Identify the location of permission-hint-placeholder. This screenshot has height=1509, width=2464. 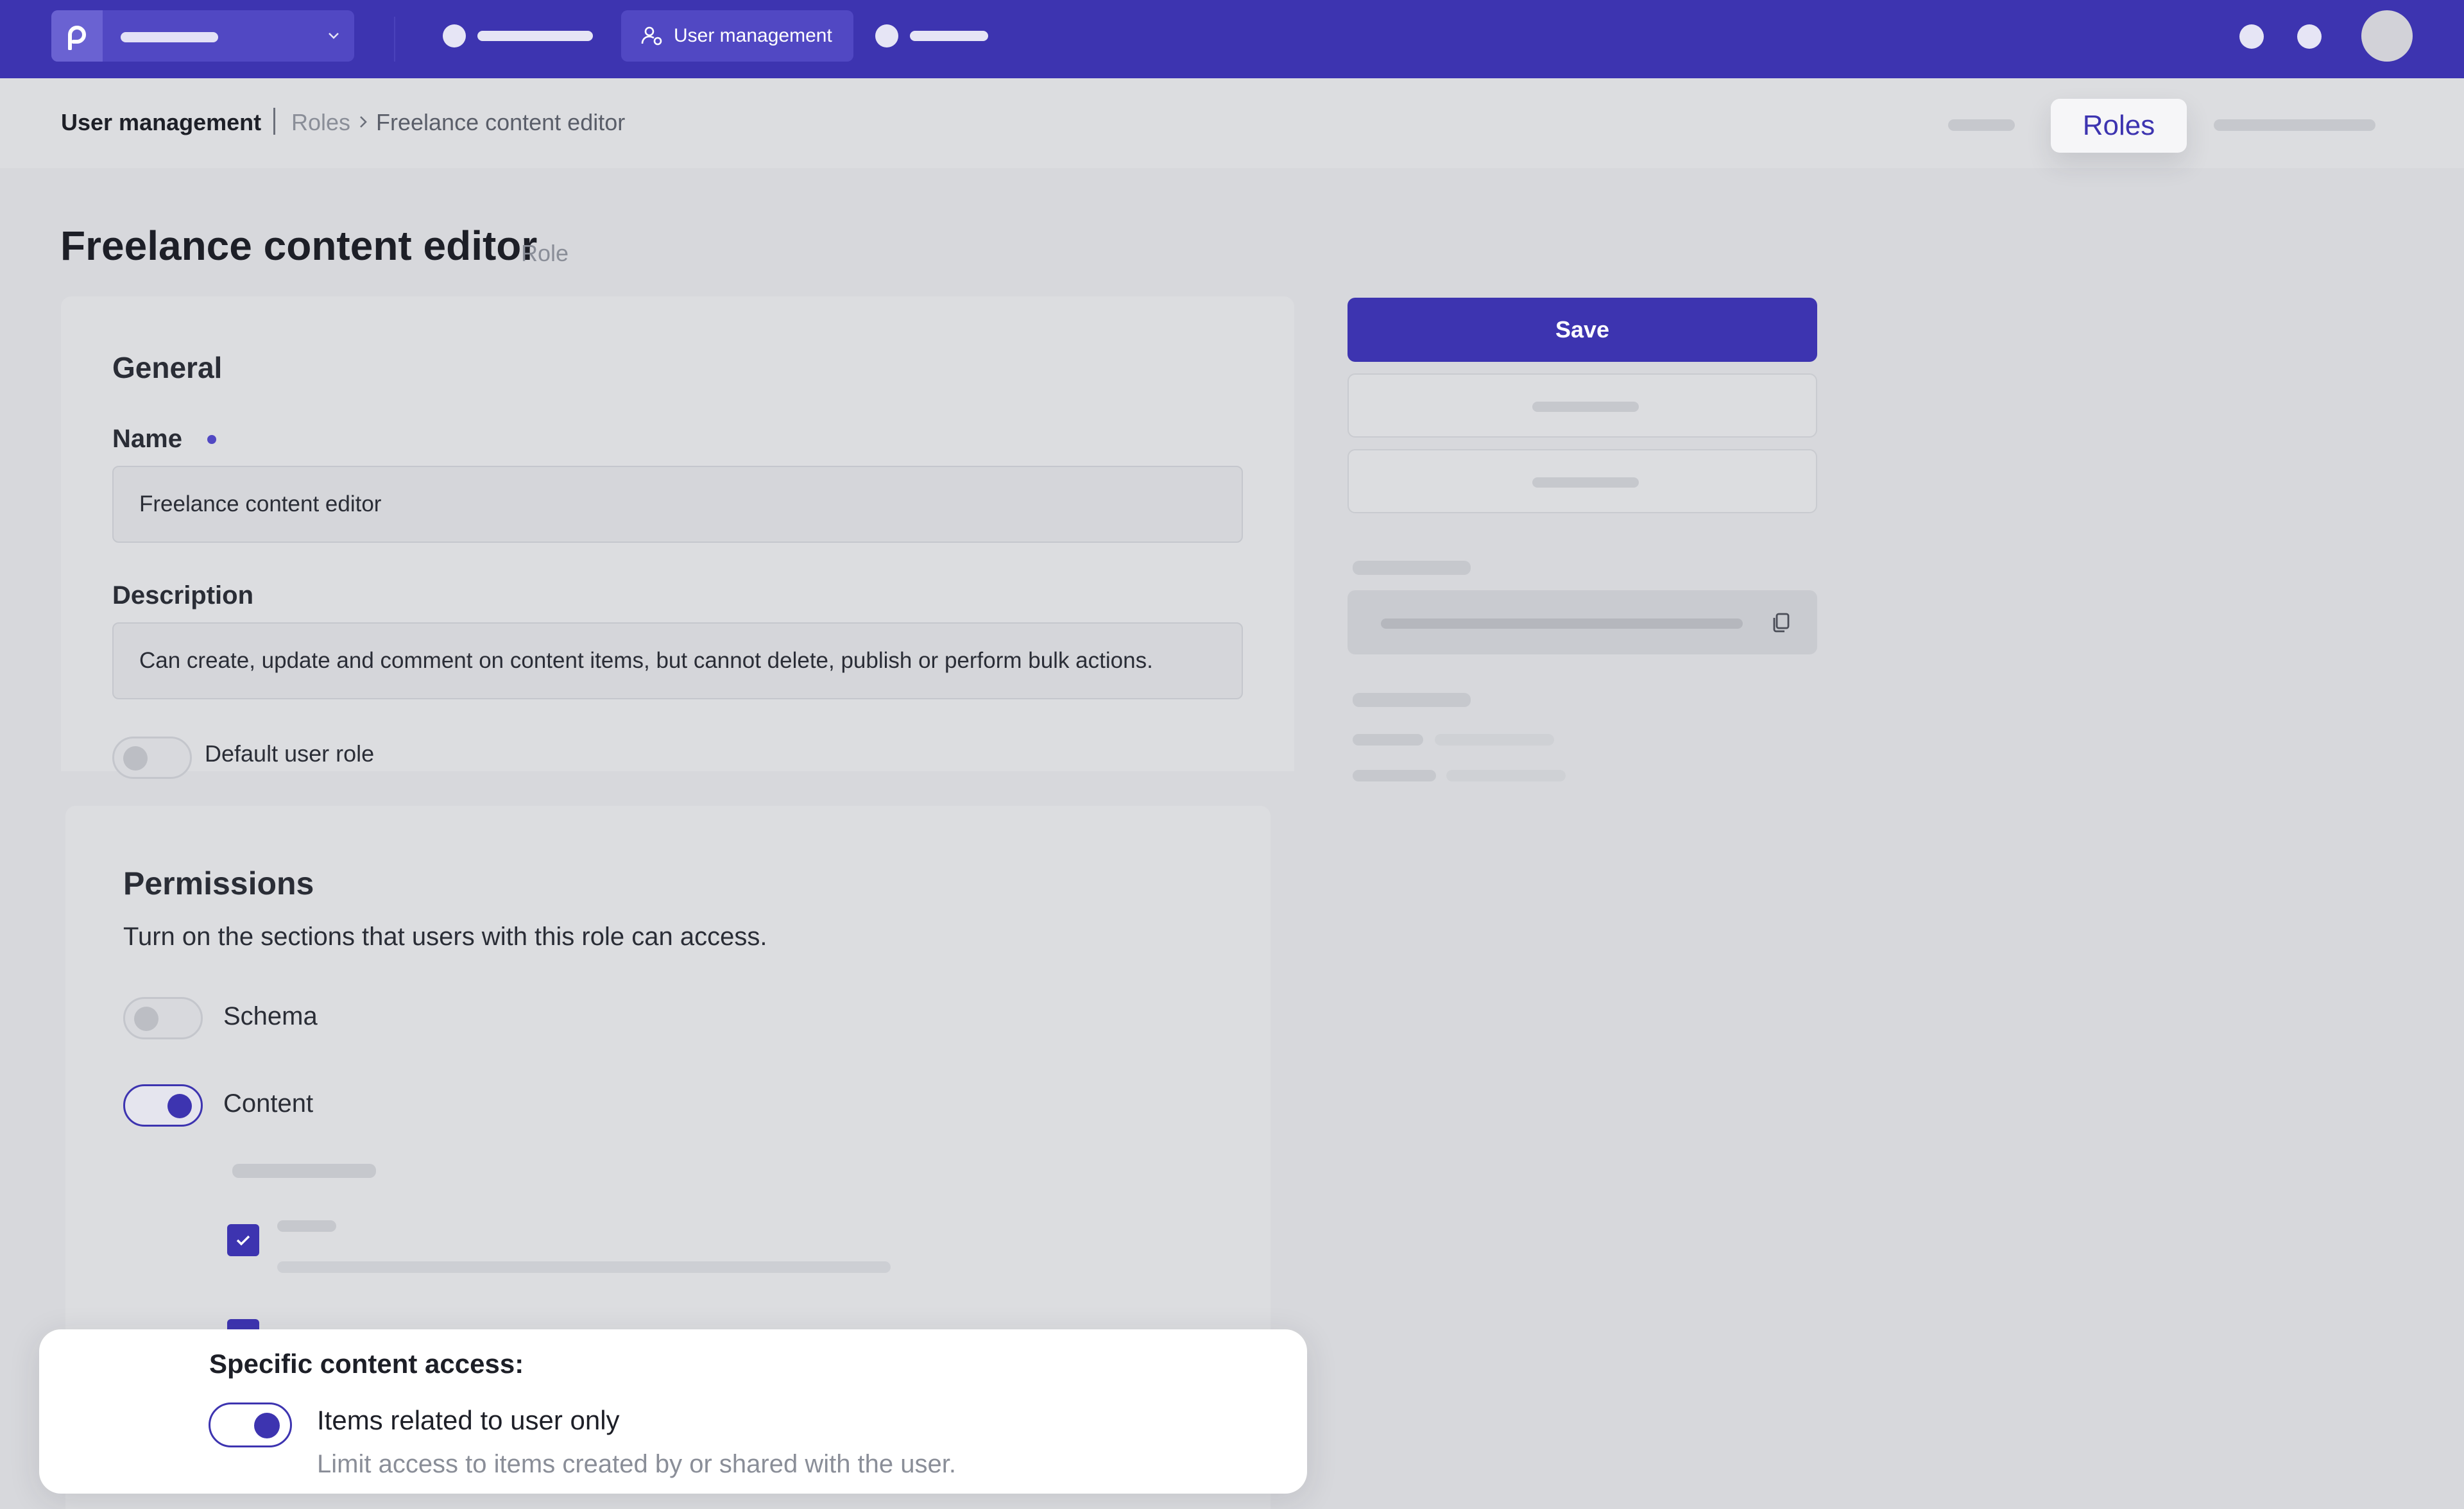
(584, 1267).